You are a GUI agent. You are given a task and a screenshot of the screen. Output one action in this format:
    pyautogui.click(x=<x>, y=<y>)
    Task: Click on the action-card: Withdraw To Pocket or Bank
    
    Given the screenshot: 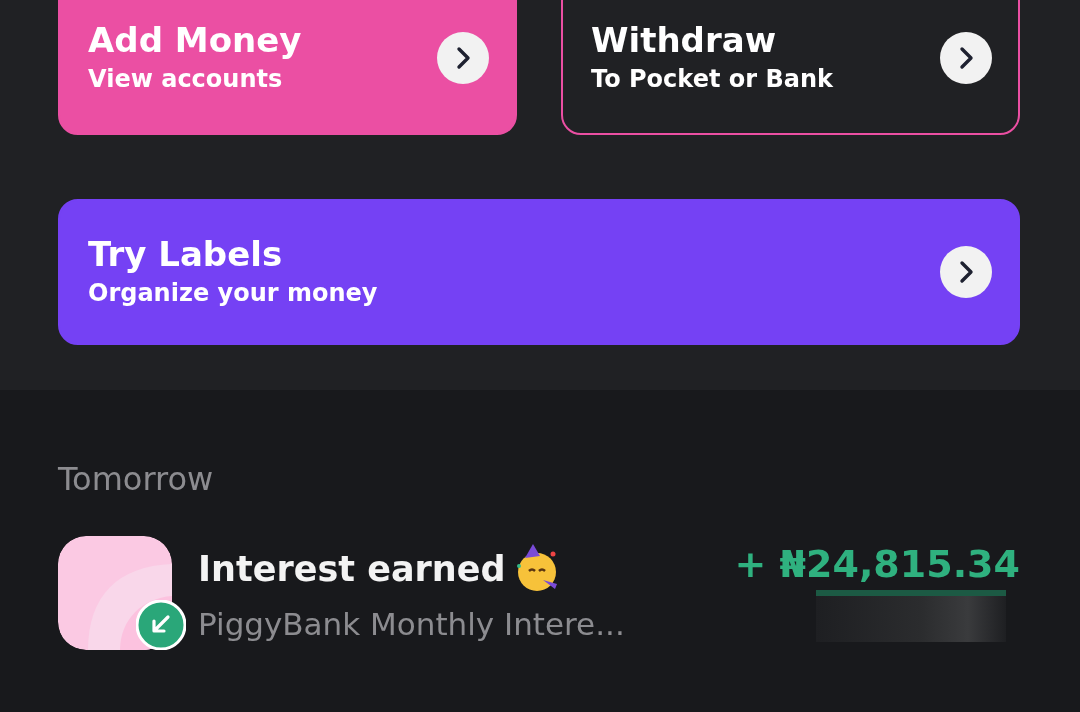 What is the action you would take?
    pyautogui.click(x=790, y=67)
    